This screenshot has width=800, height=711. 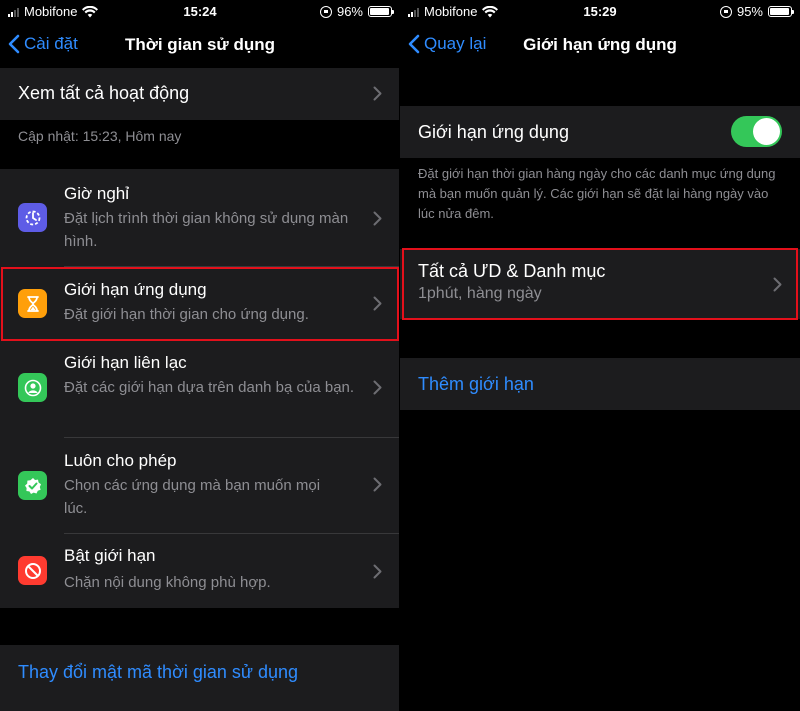 What do you see at coordinates (200, 12) in the screenshot?
I see `status-bar: Mobifone 15:24 96%` at bounding box center [200, 12].